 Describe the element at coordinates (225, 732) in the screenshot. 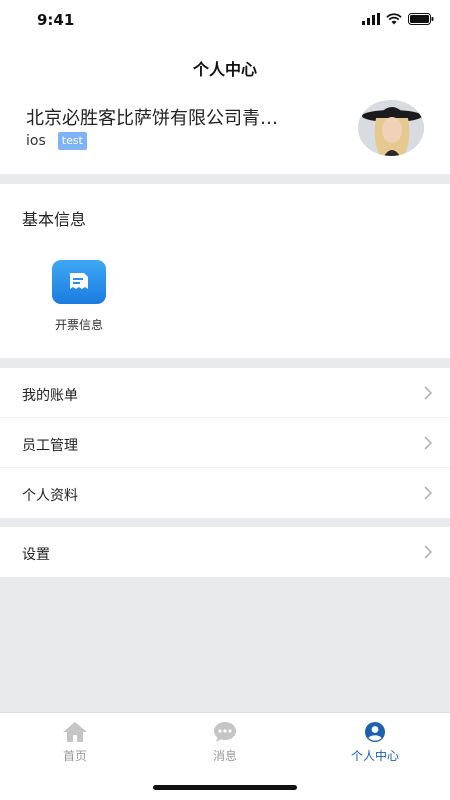

I see `chat-icon` at that location.